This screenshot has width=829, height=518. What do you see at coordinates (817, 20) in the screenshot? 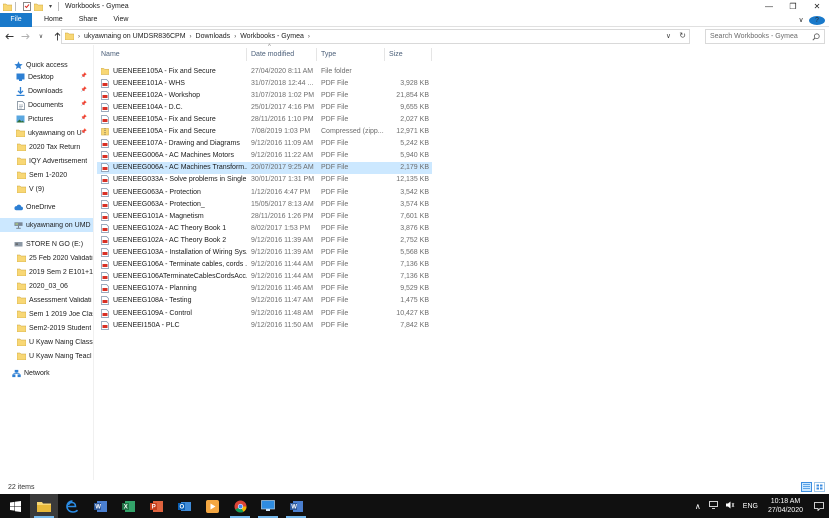
I see `help-icon: ?` at bounding box center [817, 20].